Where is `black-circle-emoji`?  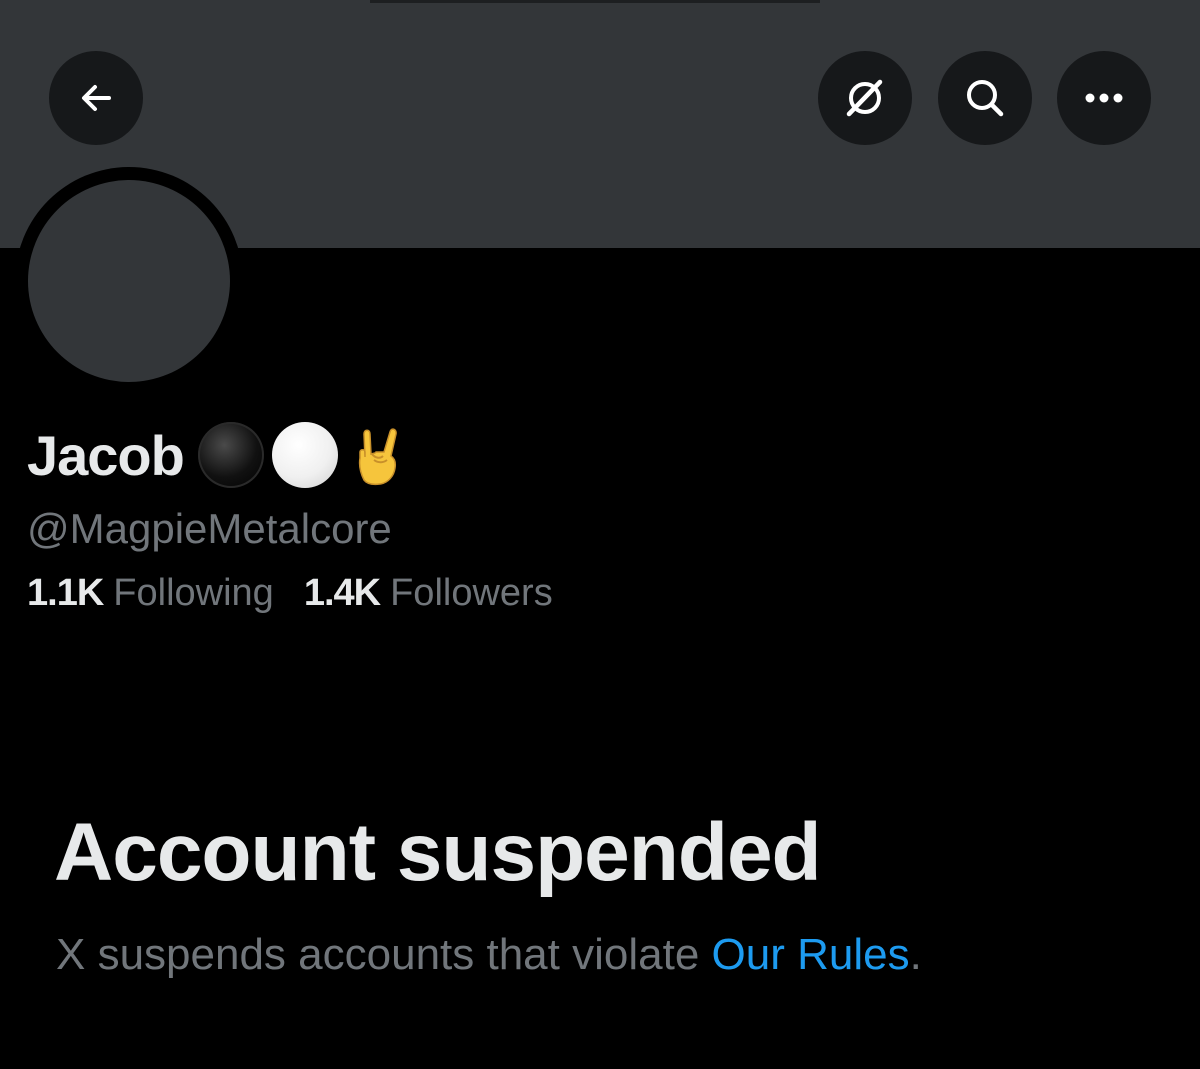
black-circle-emoji is located at coordinates (230, 455).